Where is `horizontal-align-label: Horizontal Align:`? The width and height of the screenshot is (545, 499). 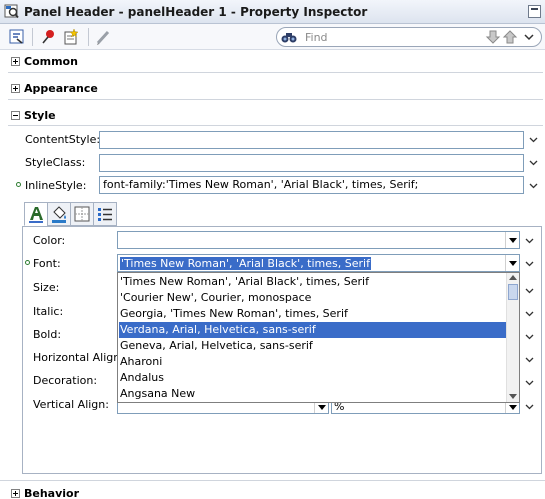 horizontal-align-label: Horizontal Align: is located at coordinates (78, 357).